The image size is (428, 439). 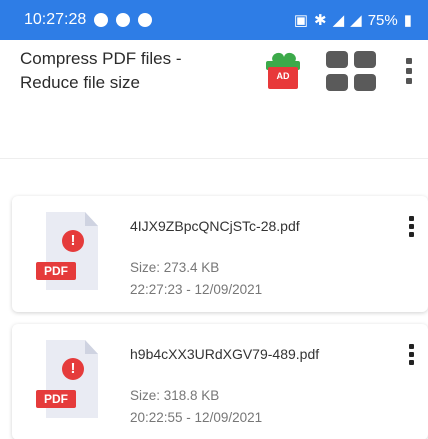 I want to click on battery-icon: ▮, so click(x=407, y=20).